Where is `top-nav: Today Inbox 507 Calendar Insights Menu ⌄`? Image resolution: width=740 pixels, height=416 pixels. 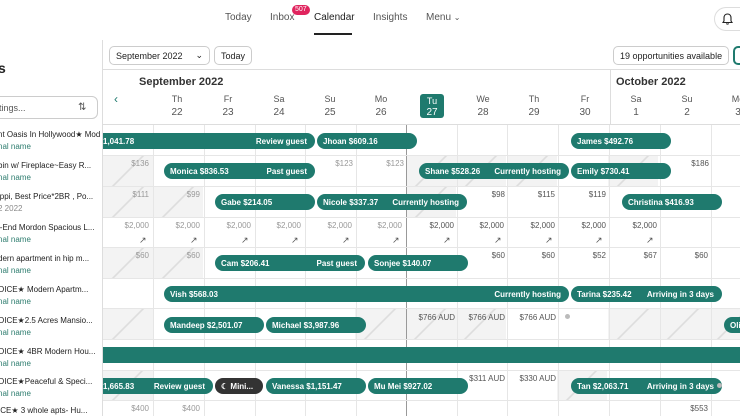 top-nav: Today Inbox 507 Calendar Insights Menu ⌄ is located at coordinates (370, 20).